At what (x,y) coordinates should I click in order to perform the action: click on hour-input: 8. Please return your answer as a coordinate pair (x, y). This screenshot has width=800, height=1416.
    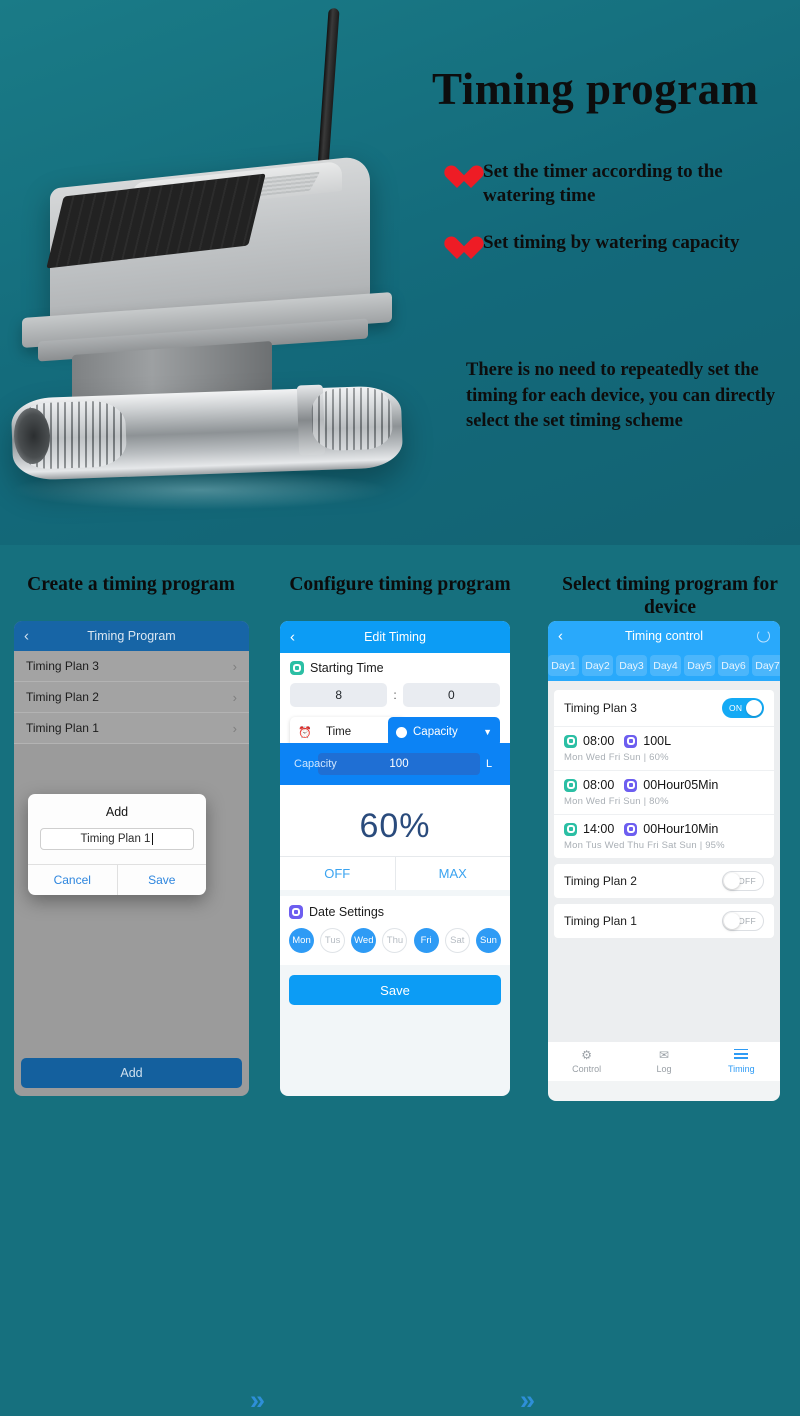
    Looking at the image, I should click on (339, 695).